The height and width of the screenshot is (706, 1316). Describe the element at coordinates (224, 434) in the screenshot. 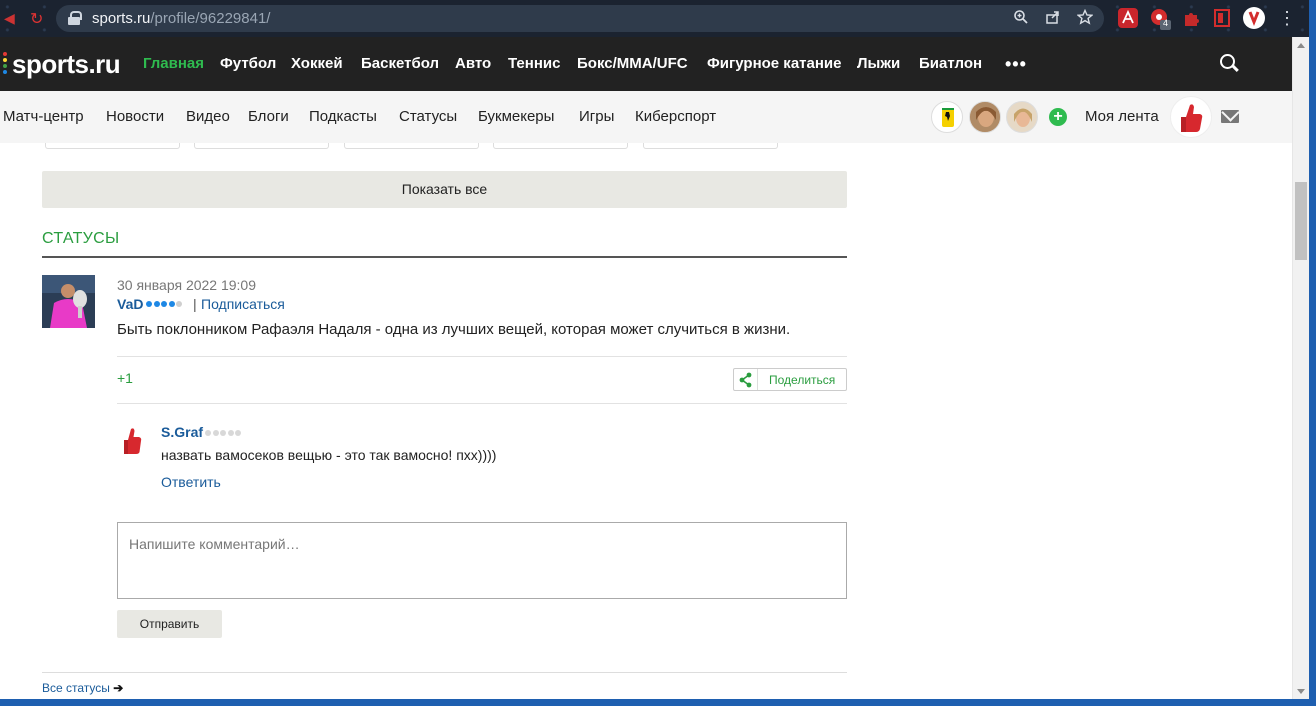

I see `comment-author-rating` at that location.